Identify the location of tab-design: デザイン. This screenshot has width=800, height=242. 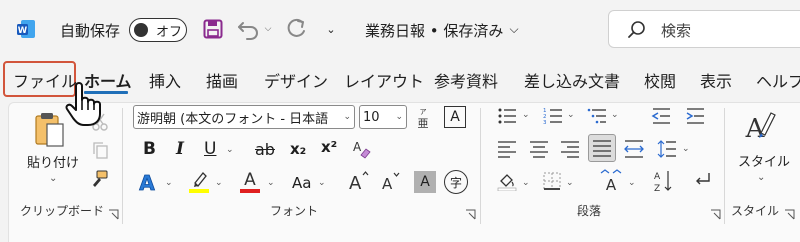
(296, 80).